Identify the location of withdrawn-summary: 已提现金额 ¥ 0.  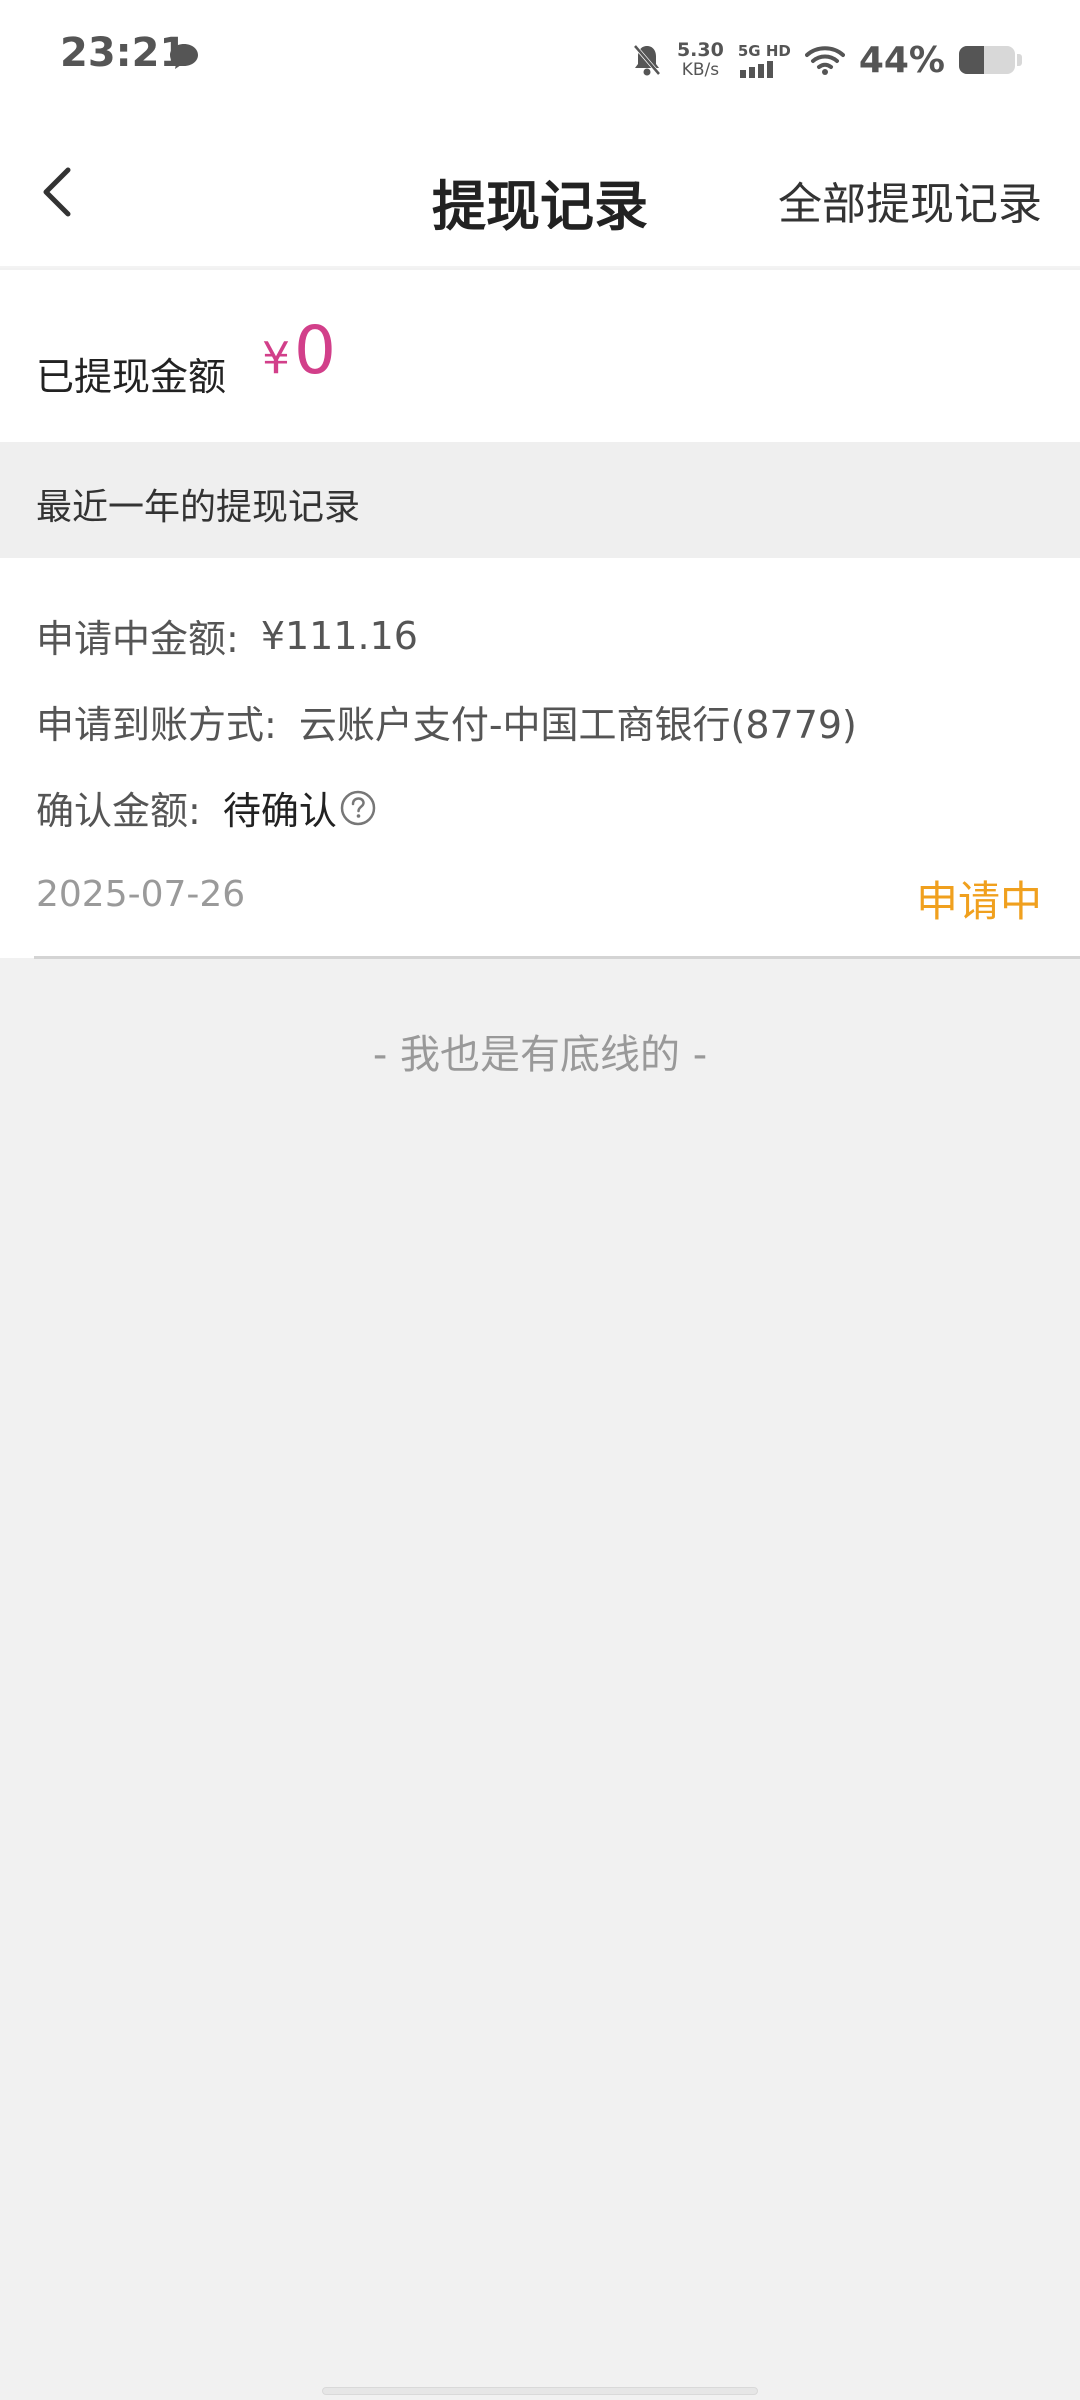
(540, 356).